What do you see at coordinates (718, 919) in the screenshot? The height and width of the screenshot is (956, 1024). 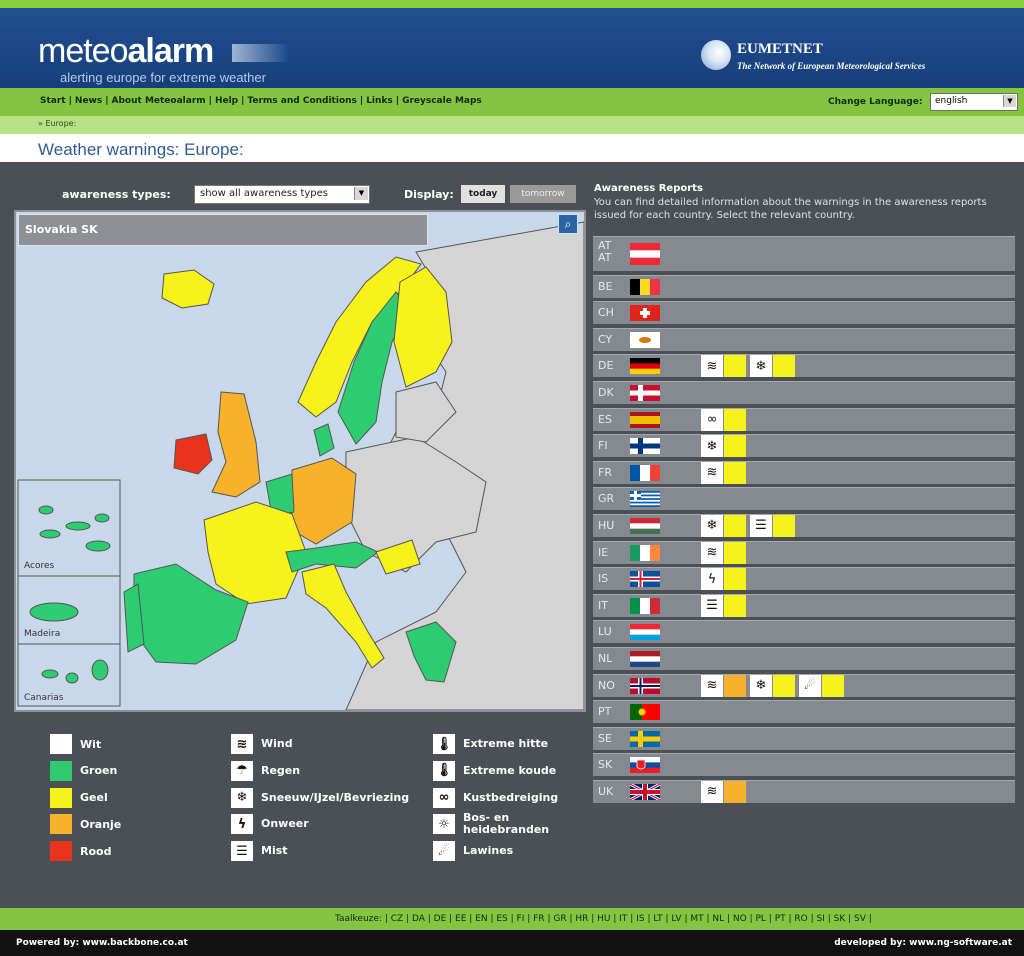 I see `language-link-nl: NL` at bounding box center [718, 919].